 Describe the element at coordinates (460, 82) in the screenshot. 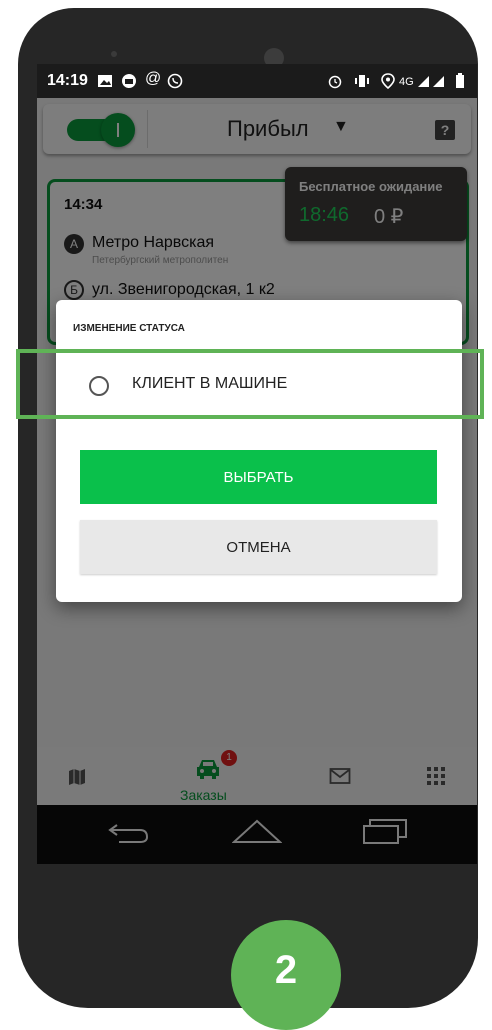

I see `battery-icon` at that location.